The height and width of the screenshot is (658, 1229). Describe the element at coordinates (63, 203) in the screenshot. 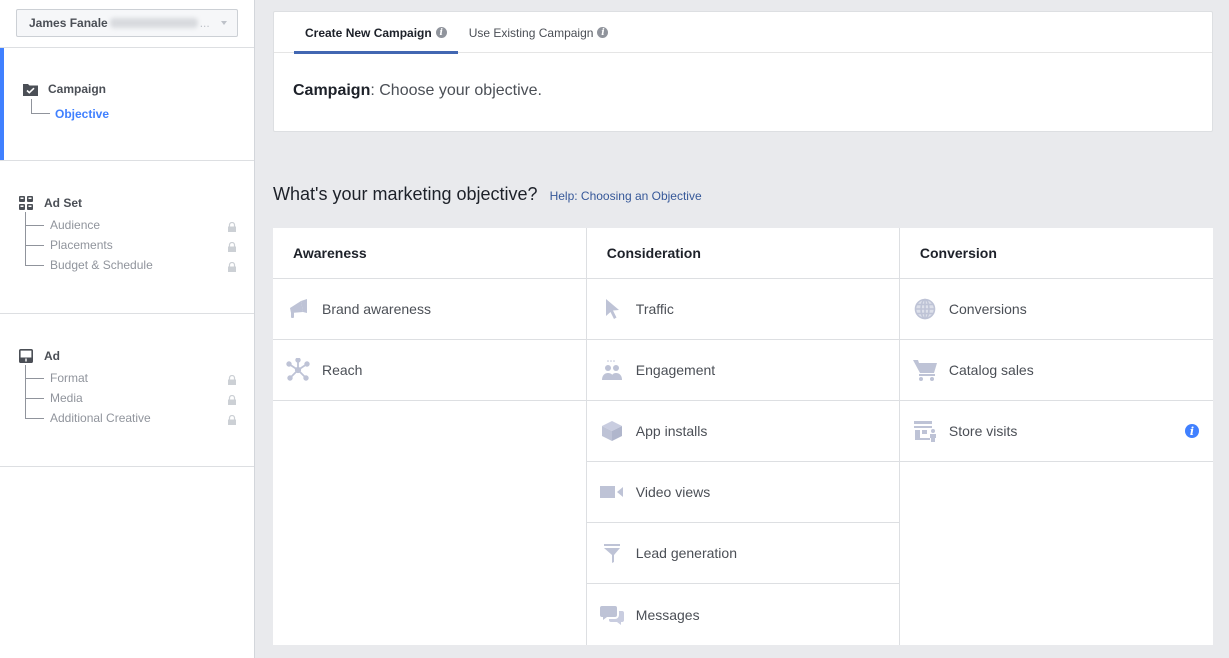

I see `sidebar-section-title: Ad Set` at that location.